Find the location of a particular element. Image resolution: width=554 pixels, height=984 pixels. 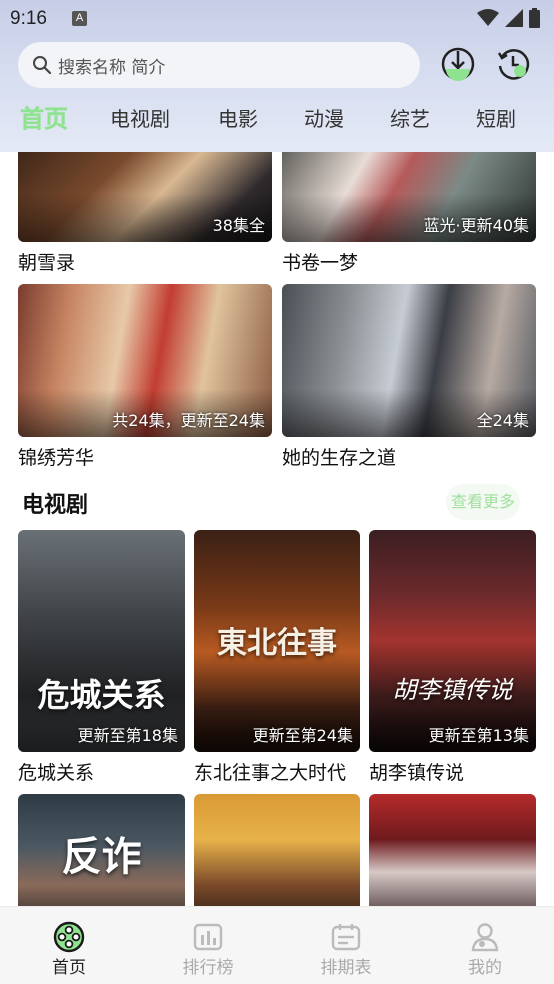

poster-image: 反诈 is located at coordinates (101, 850).